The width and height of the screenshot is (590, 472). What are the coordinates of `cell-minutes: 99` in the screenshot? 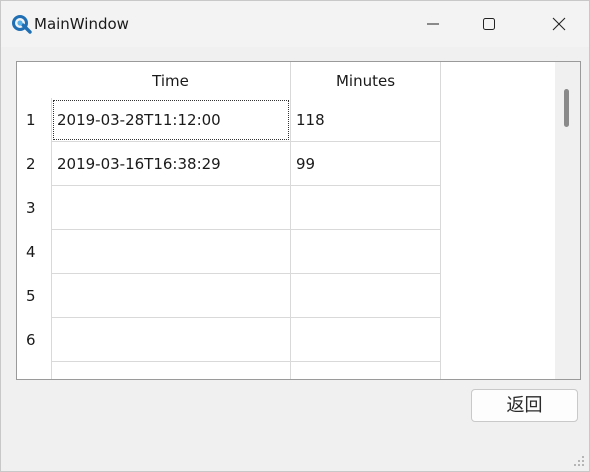 It's located at (366, 164).